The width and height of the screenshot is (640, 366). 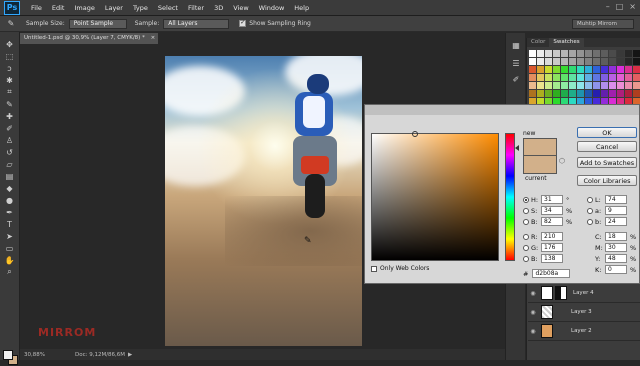 I want to click on history-panel-icon: ▦, so click(x=516, y=45).